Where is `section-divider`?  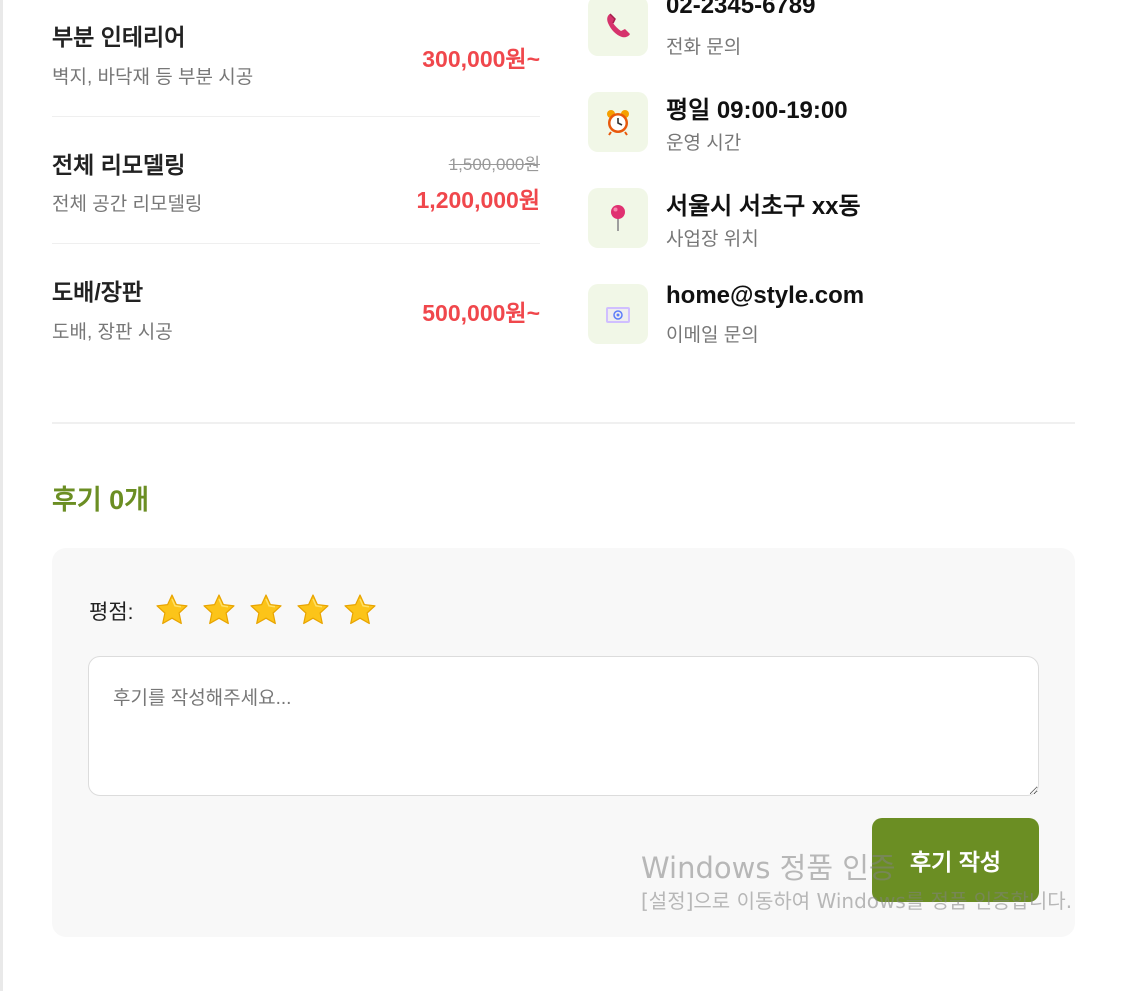
section-divider is located at coordinates (563, 423).